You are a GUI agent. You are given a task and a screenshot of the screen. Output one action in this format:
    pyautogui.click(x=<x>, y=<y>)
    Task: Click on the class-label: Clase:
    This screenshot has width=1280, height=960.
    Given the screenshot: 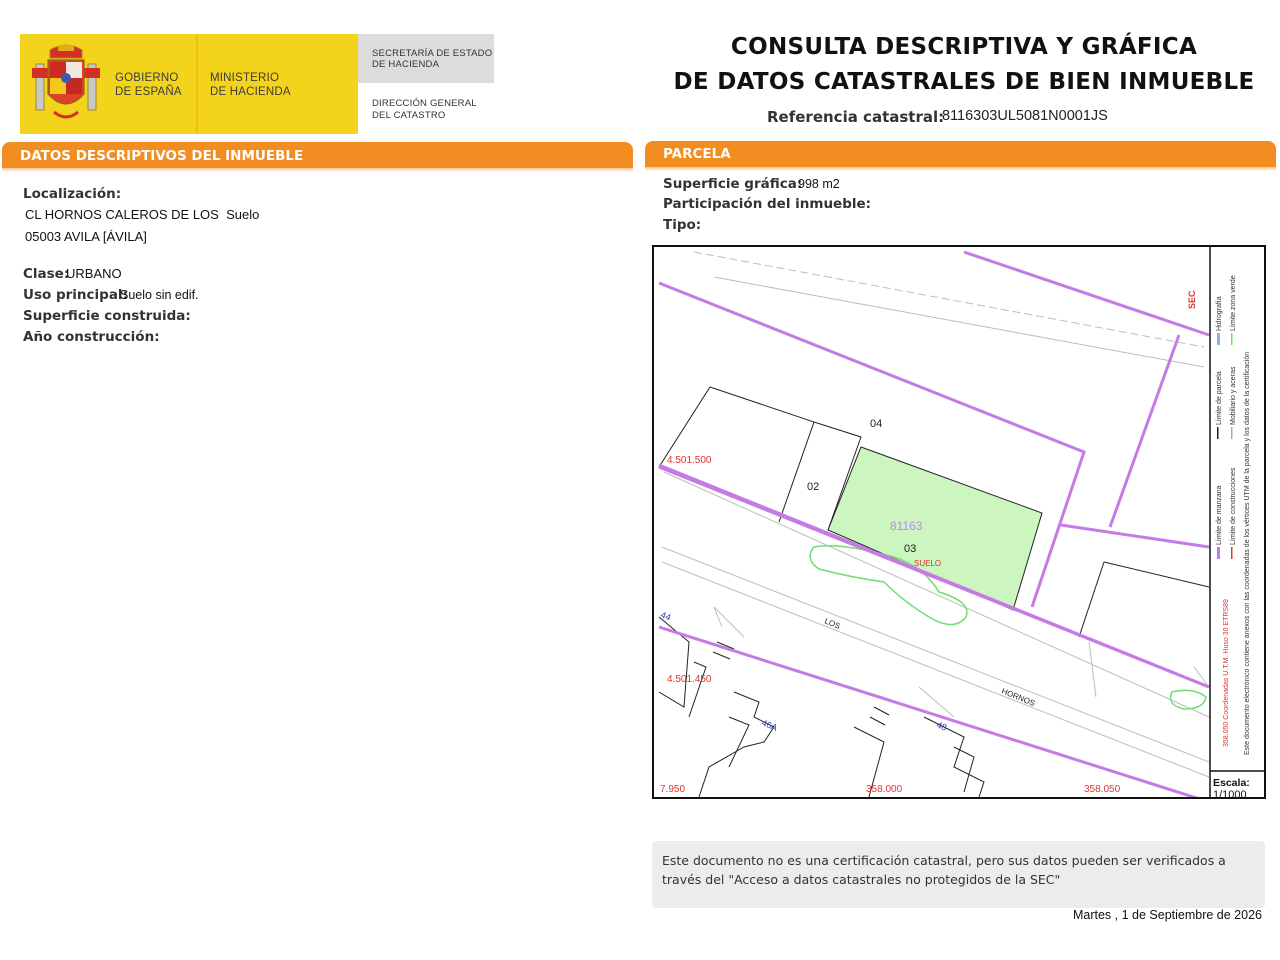 What is the action you would take?
    pyautogui.click(x=46, y=274)
    